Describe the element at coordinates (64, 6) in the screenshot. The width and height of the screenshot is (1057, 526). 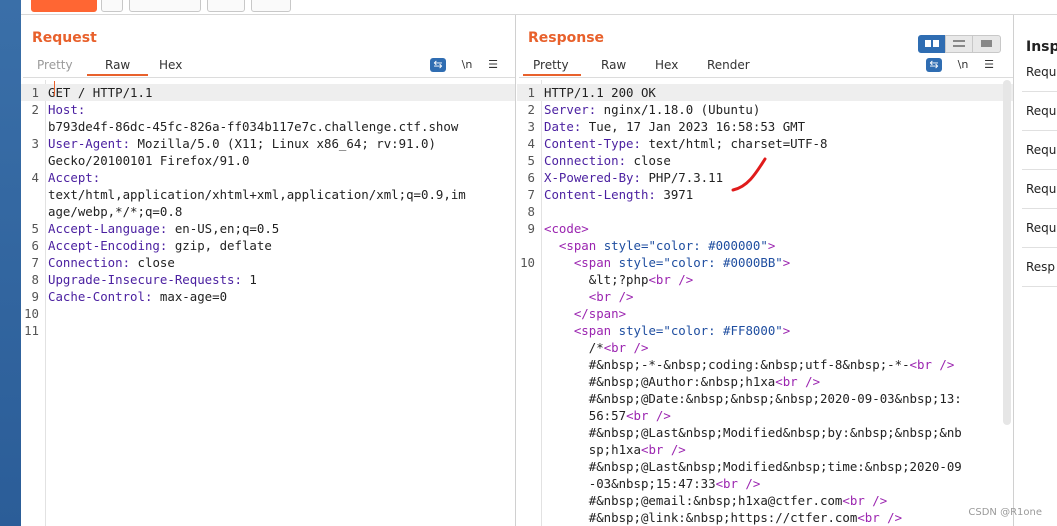
I see `send-button` at that location.